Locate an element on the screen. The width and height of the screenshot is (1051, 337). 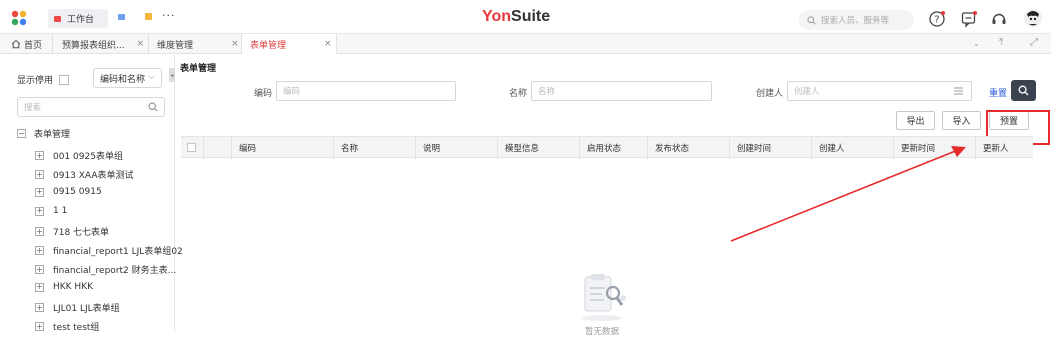
tab-budget-org: 预算报表组织... × is located at coordinates (98, 44).